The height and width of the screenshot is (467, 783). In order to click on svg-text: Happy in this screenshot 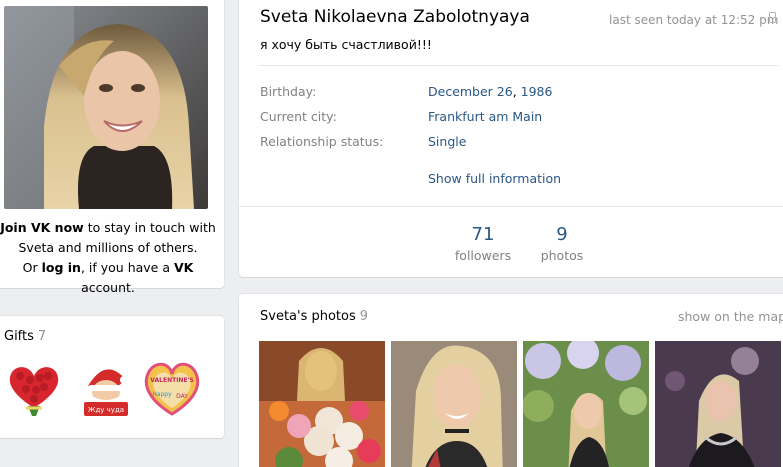, I will do `click(162, 394)`.